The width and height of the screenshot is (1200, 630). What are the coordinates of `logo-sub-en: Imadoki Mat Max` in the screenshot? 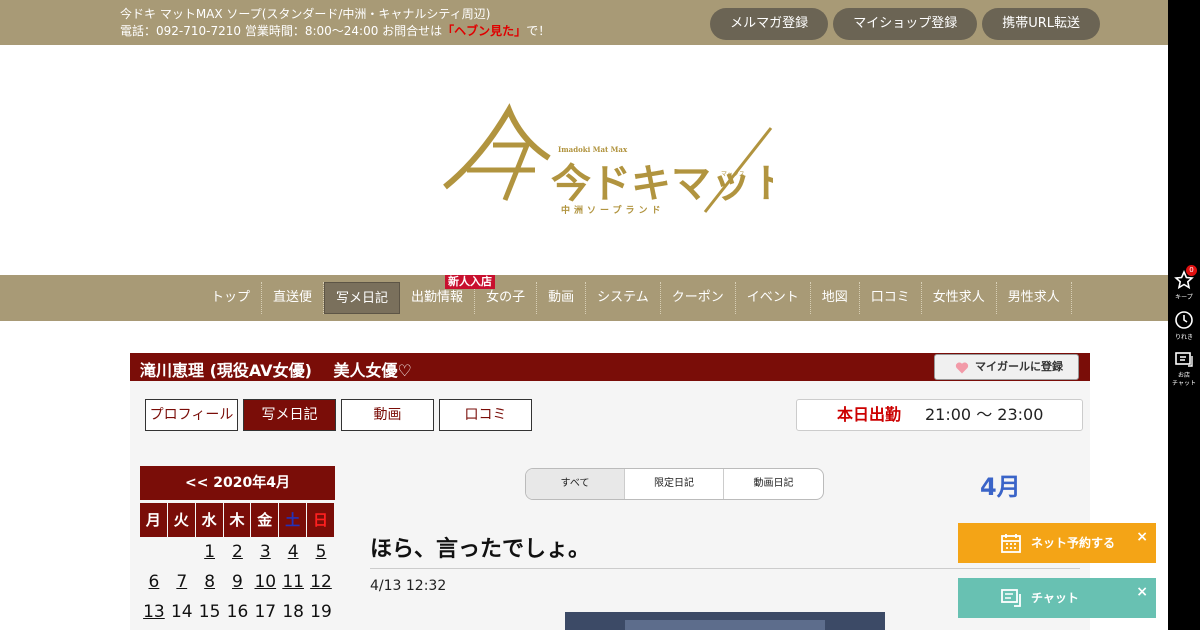 It's located at (593, 149).